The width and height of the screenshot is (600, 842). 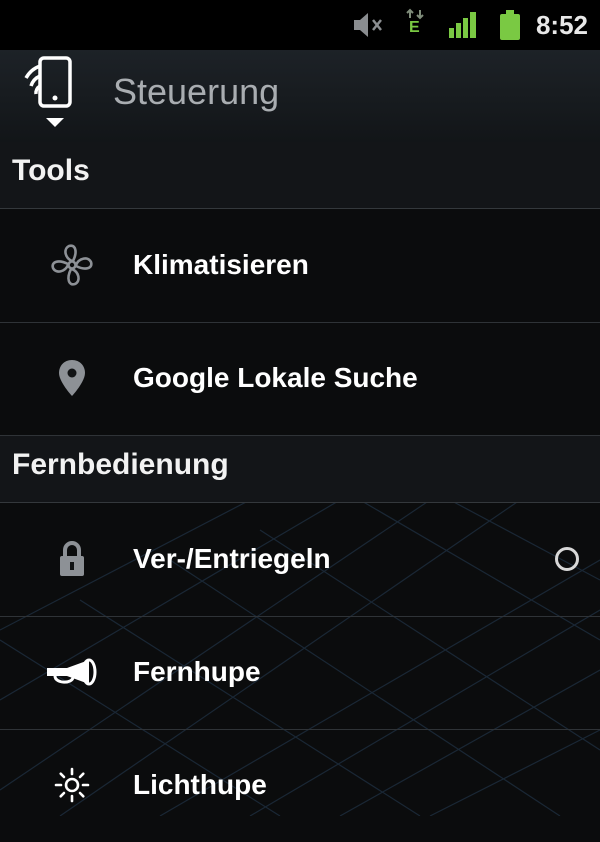 What do you see at coordinates (414, 27) in the screenshot?
I see `network-type-label: E` at bounding box center [414, 27].